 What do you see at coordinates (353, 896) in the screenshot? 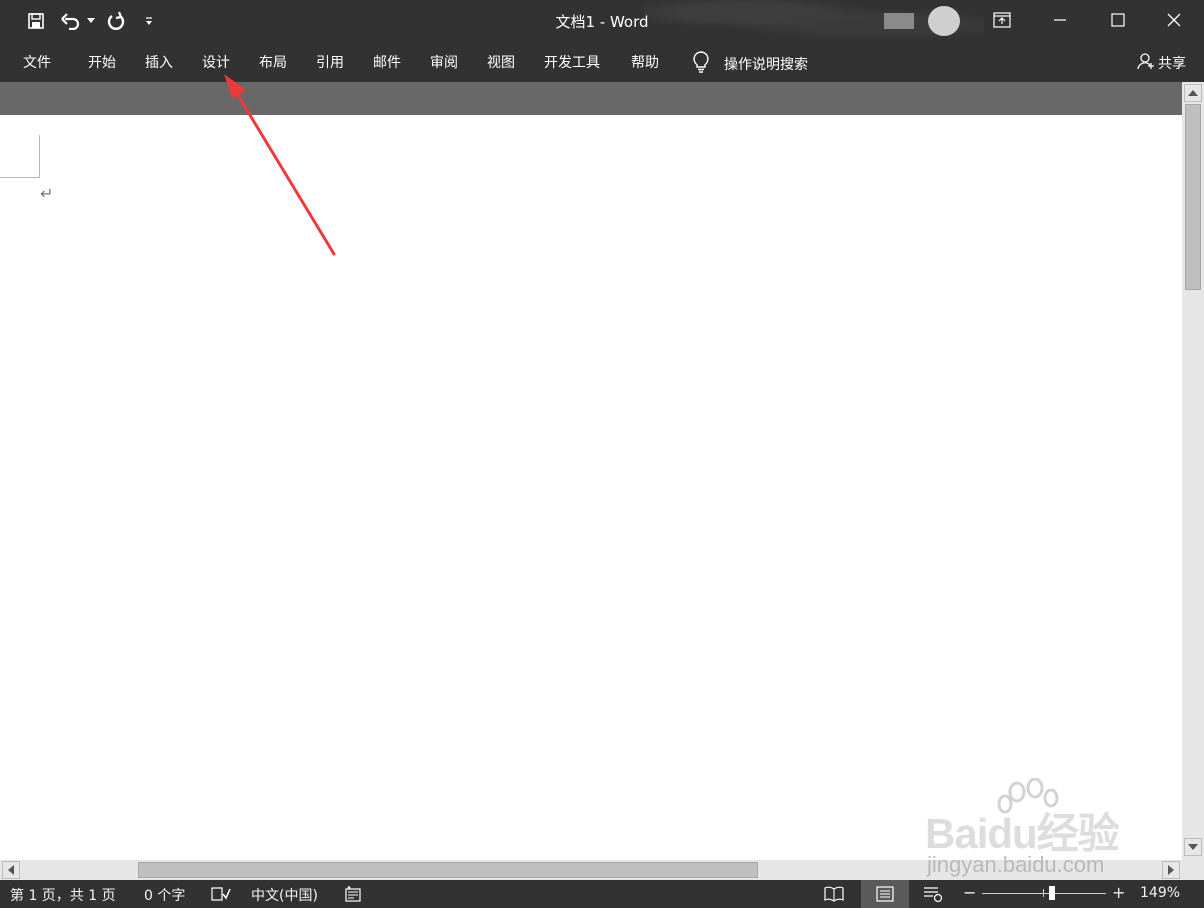
I see `macro-recording-icon` at bounding box center [353, 896].